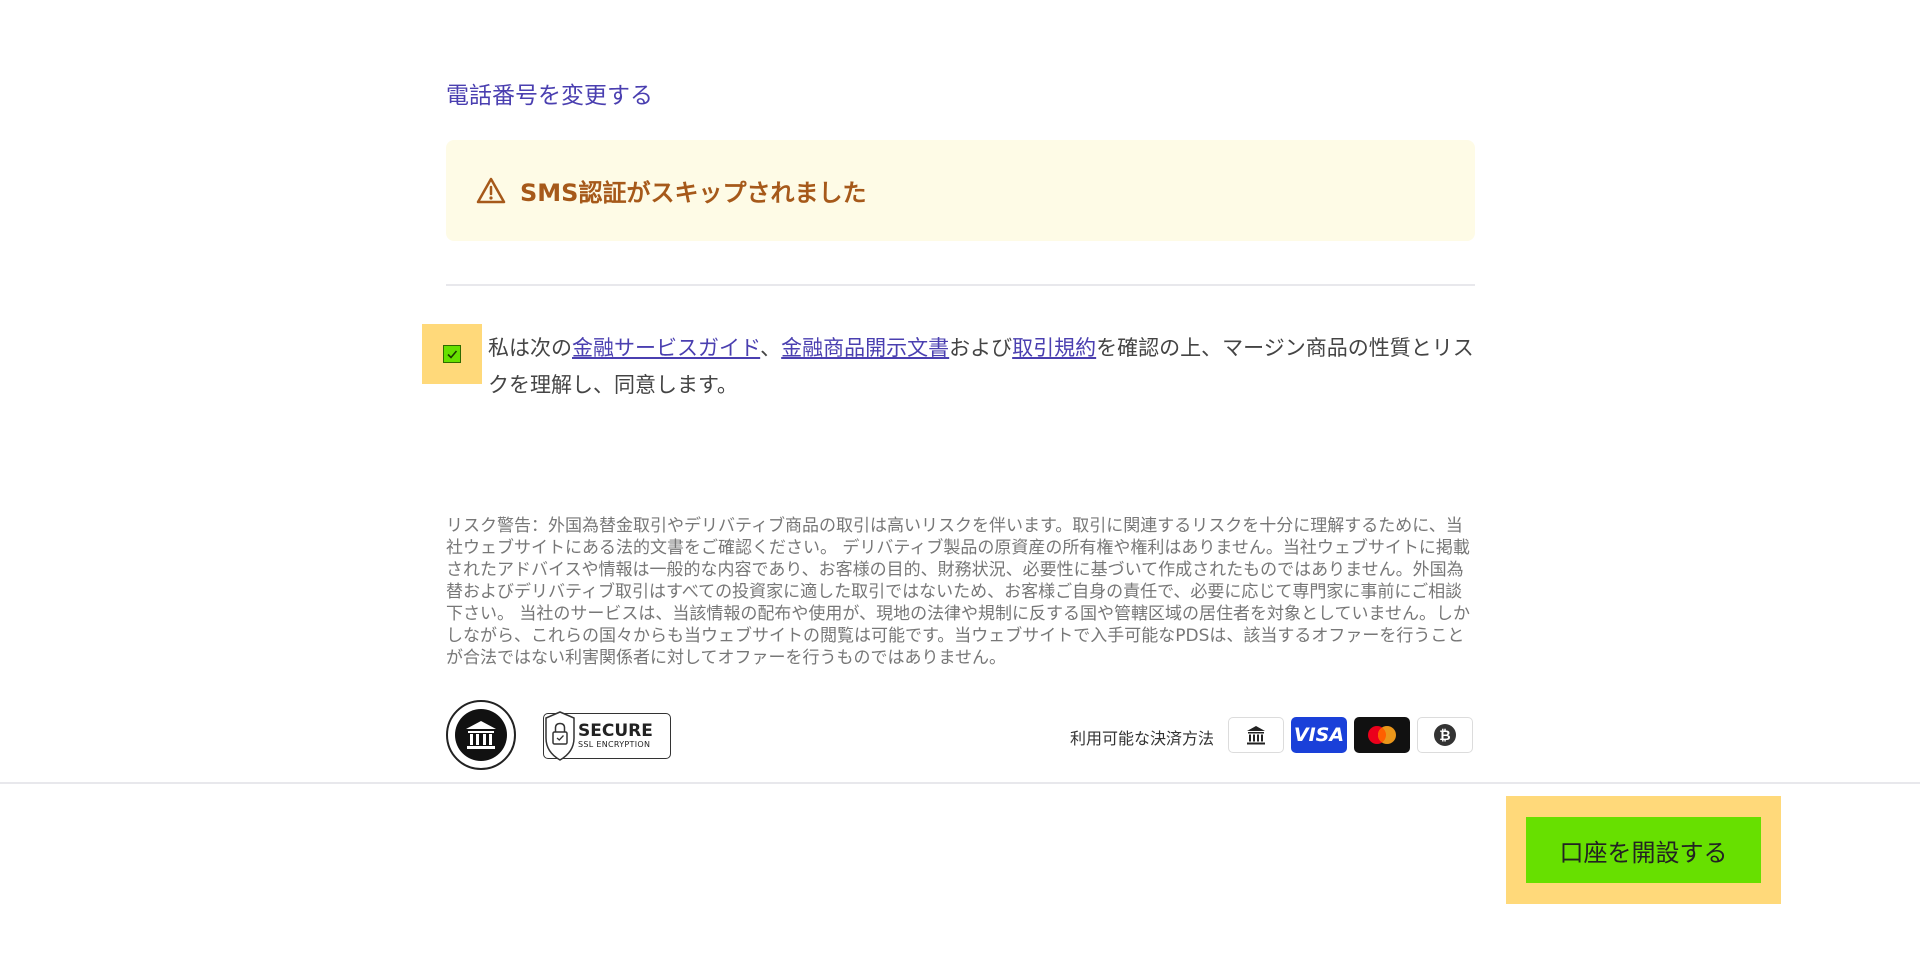 Image resolution: width=1920 pixels, height=972 pixels. I want to click on payment-methods-label: 利用可能な決済方法, so click(1142, 738).